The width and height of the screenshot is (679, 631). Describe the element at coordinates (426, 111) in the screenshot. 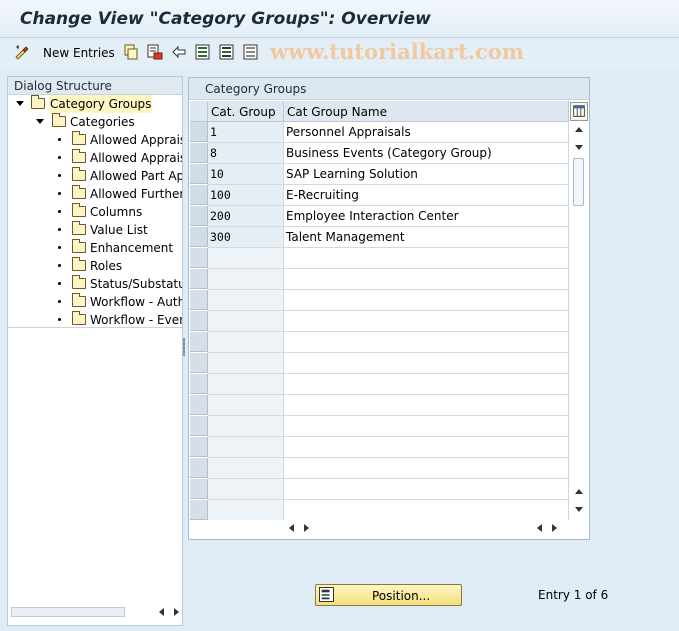

I see `column-header-cat-group-name: Cat Group Name` at that location.